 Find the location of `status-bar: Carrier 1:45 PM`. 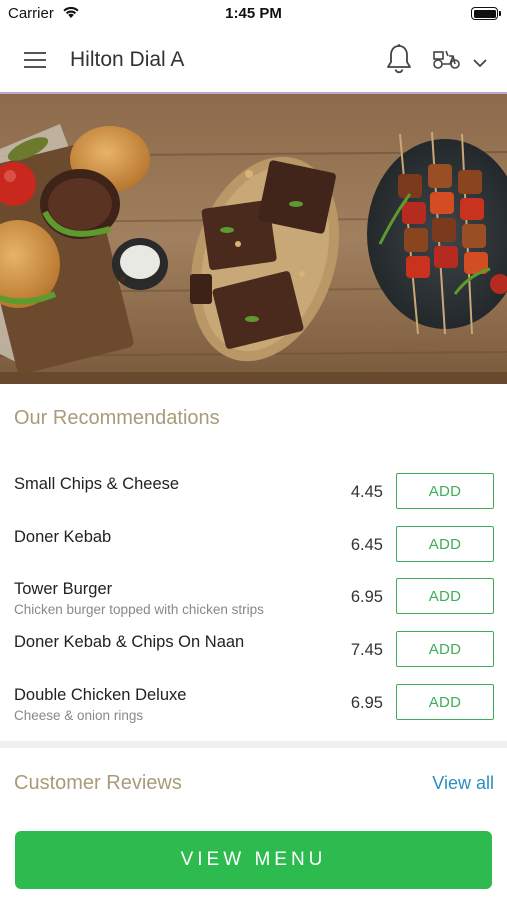

status-bar: Carrier 1:45 PM is located at coordinates (253, 14).